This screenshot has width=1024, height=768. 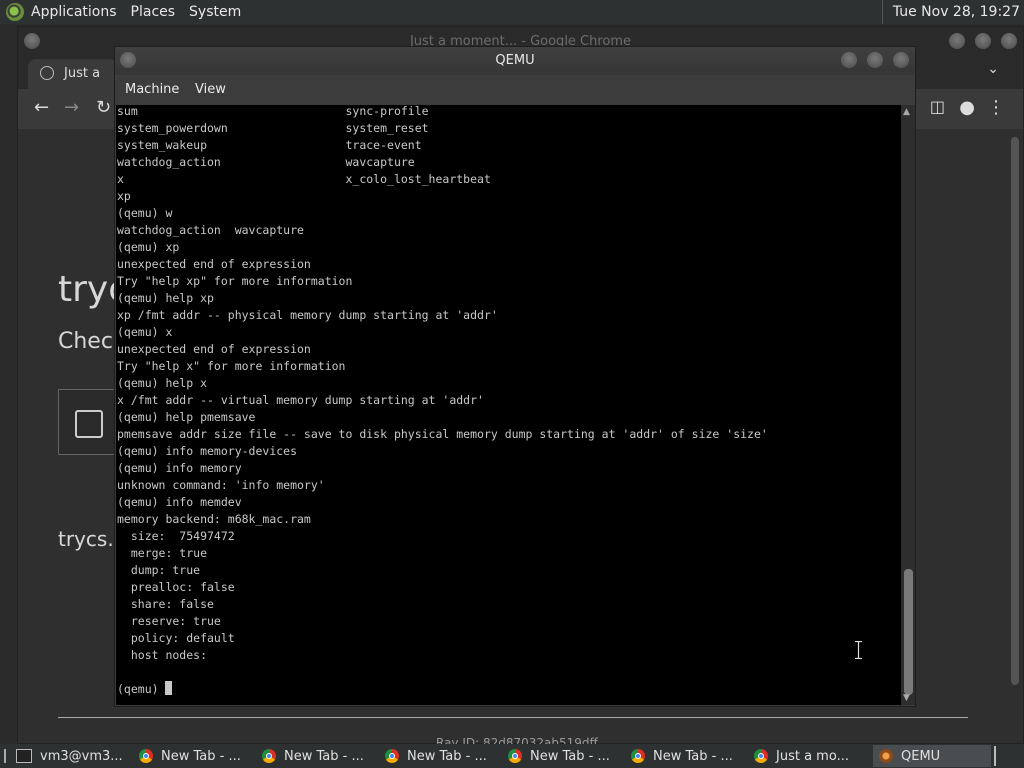 I want to click on tab-search-chevron-icon: ⌄, so click(x=993, y=69).